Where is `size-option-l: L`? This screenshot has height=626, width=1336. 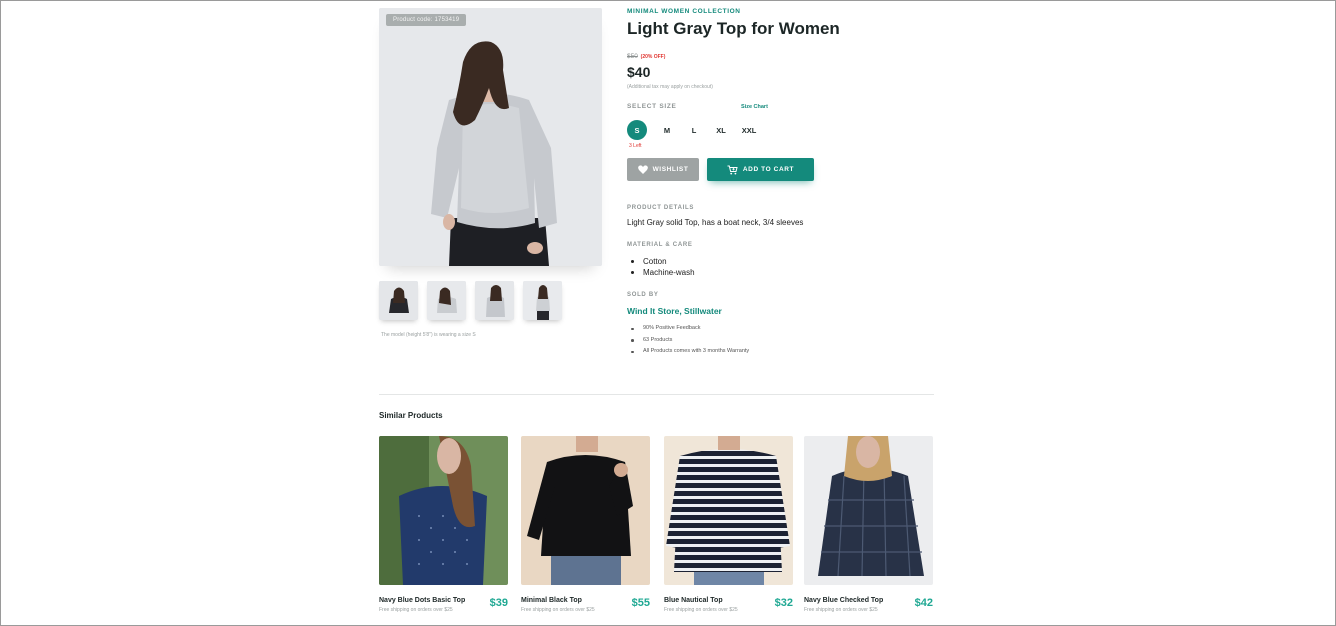 size-option-l: L is located at coordinates (694, 130).